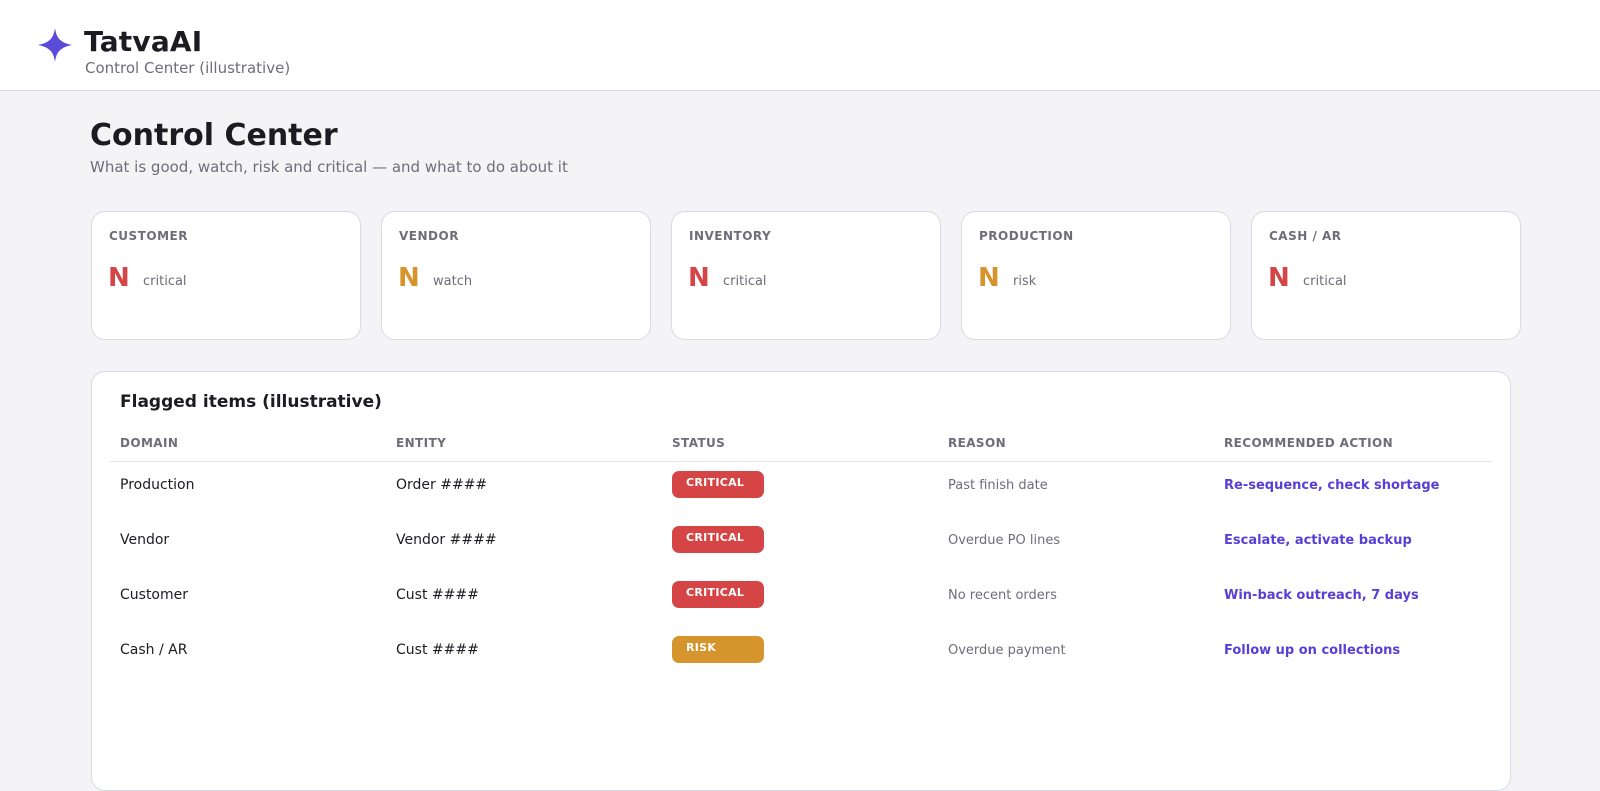 This screenshot has width=1600, height=791. What do you see at coordinates (1096, 275) in the screenshot?
I see `card-production: PRODUCTION N risk` at bounding box center [1096, 275].